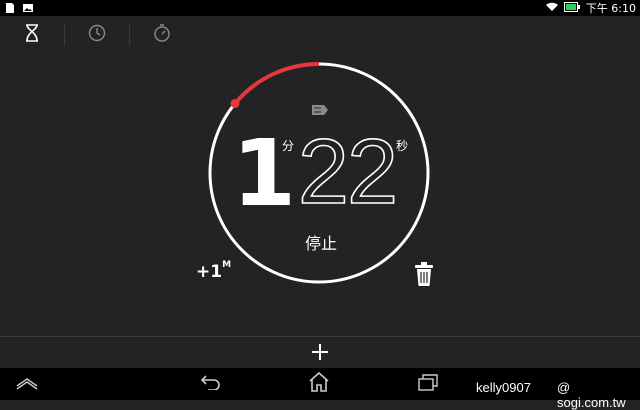 This screenshot has width=640, height=410. I want to click on add-timer-button, so click(320, 352).